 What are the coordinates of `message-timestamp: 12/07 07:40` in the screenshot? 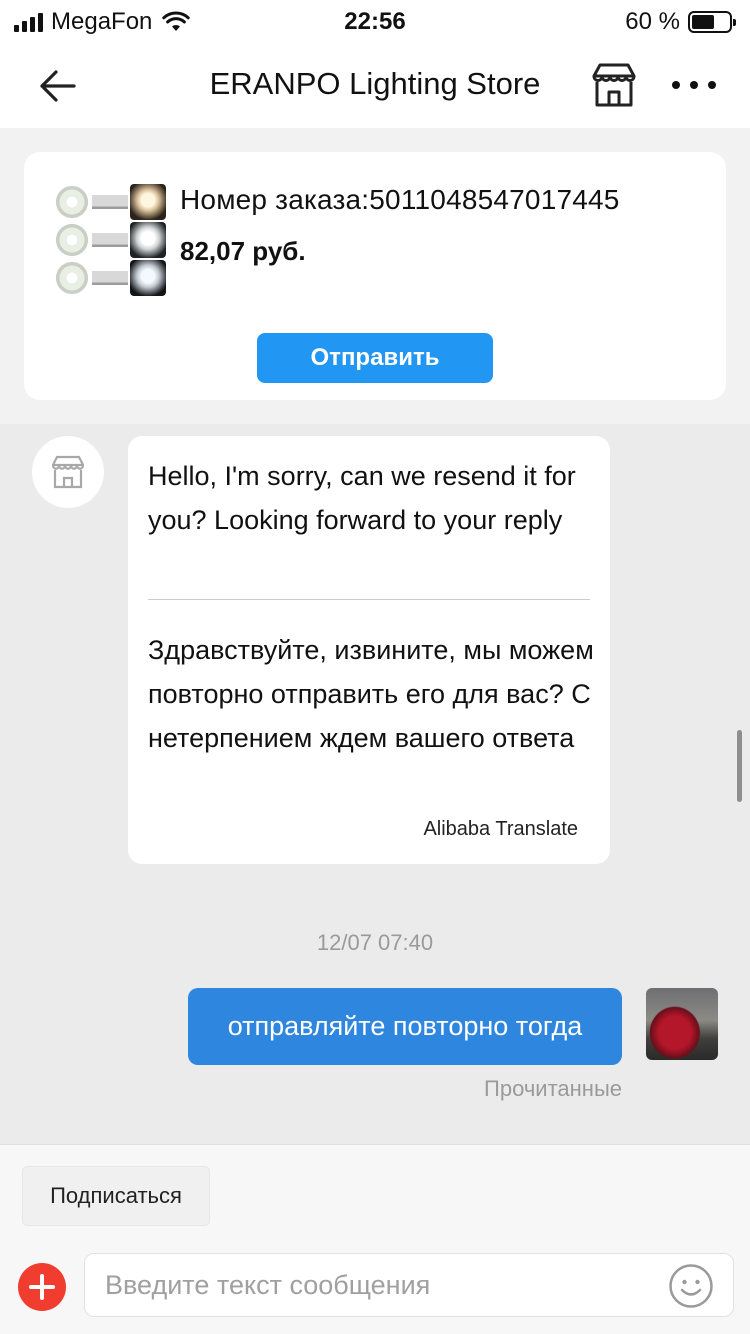 It's located at (375, 942).